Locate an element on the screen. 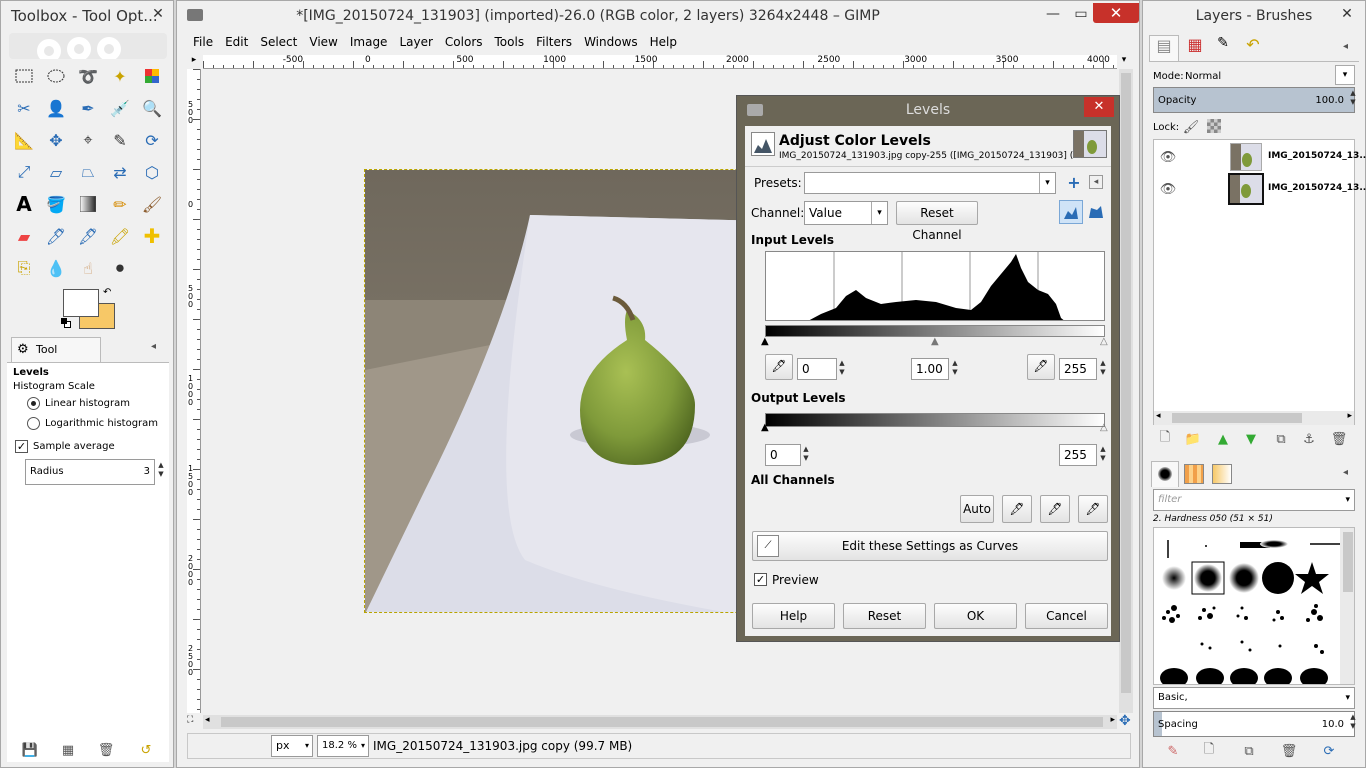 Image resolution: width=1366 pixels, height=768 pixels. pick-black-picker: 🖋 is located at coordinates (1017, 509).